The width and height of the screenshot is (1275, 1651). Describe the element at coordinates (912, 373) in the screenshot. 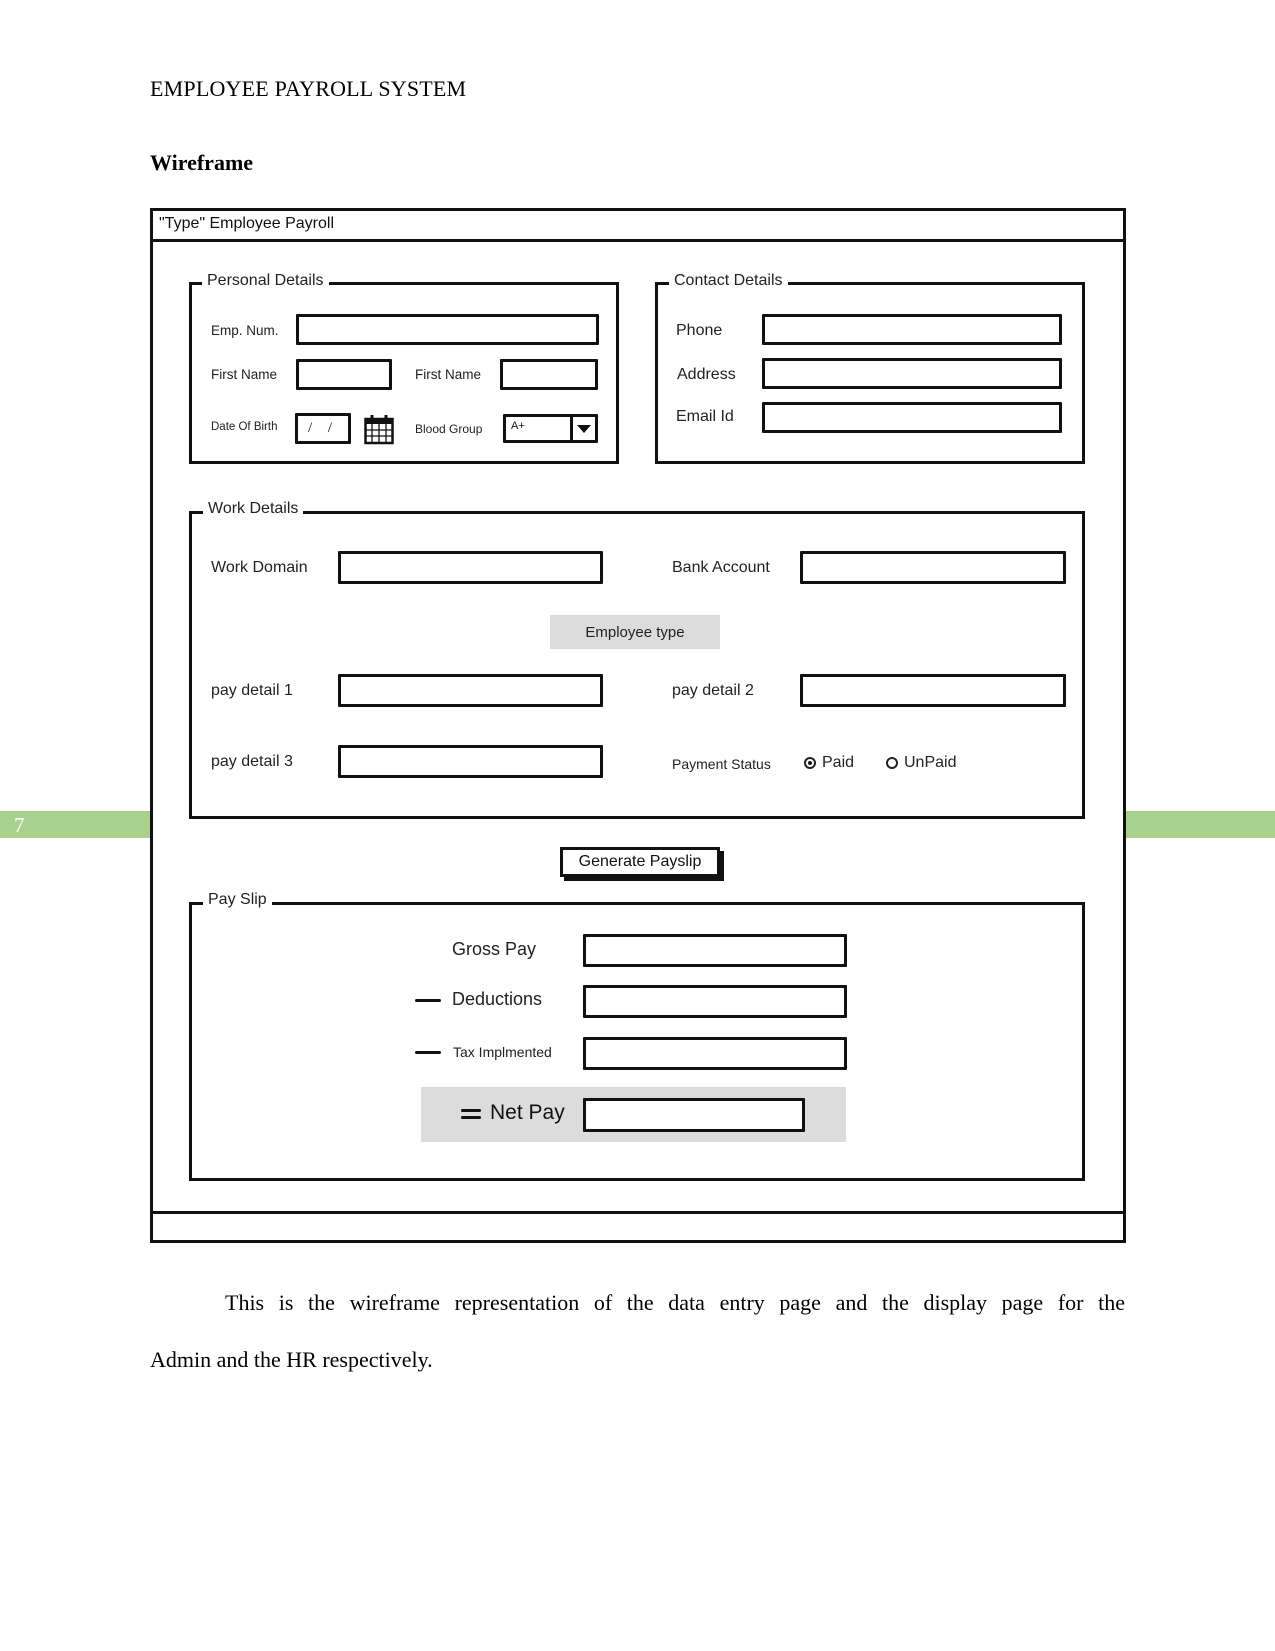

I see `address-input` at that location.